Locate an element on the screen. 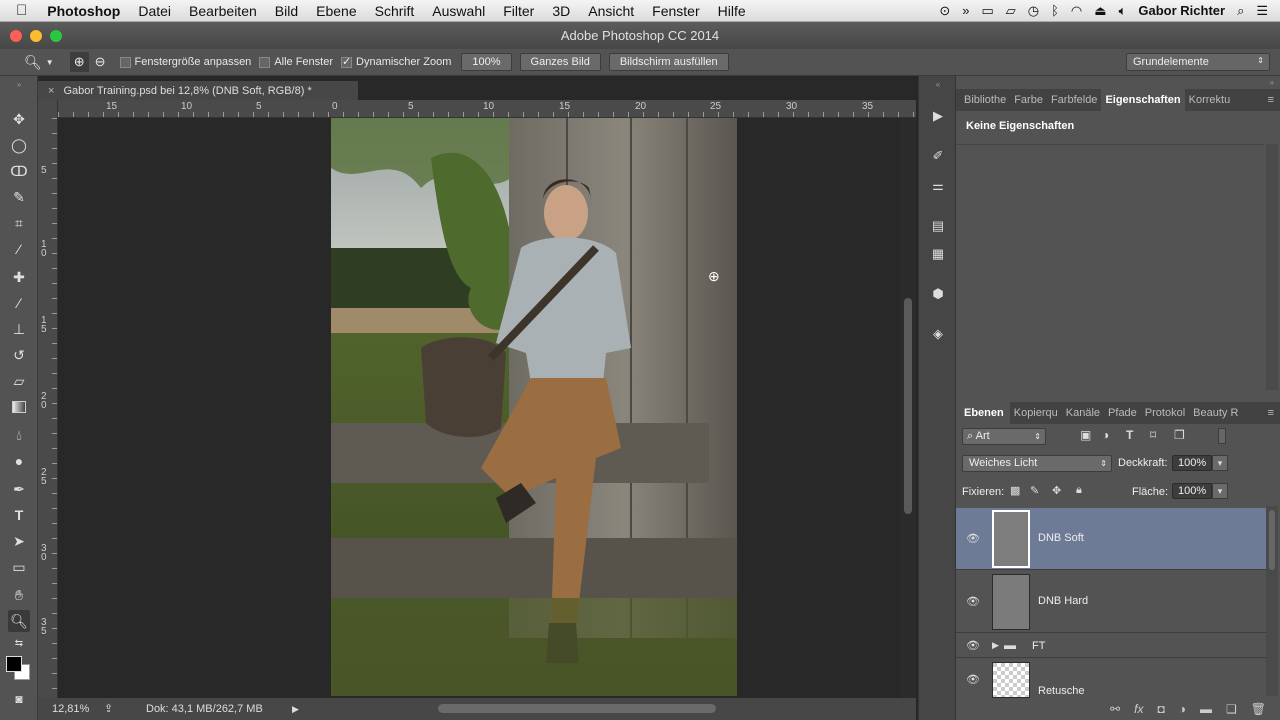 The width and height of the screenshot is (1280, 720). fit-window-checkbox is located at coordinates (125, 62).